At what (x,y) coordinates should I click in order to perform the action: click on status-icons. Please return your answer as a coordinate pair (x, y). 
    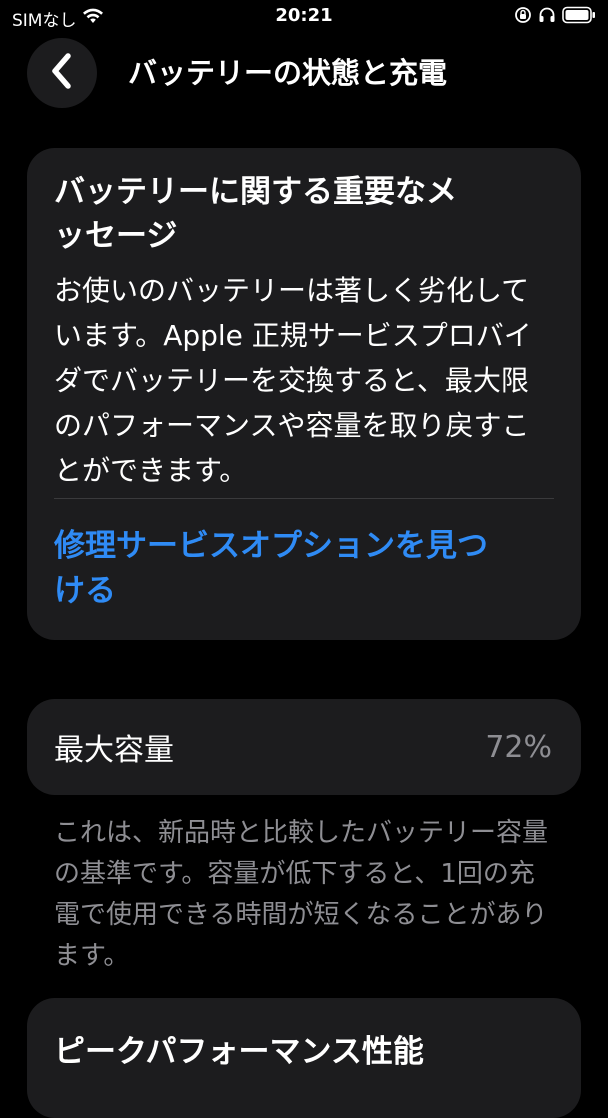
    Looking at the image, I should click on (555, 17).